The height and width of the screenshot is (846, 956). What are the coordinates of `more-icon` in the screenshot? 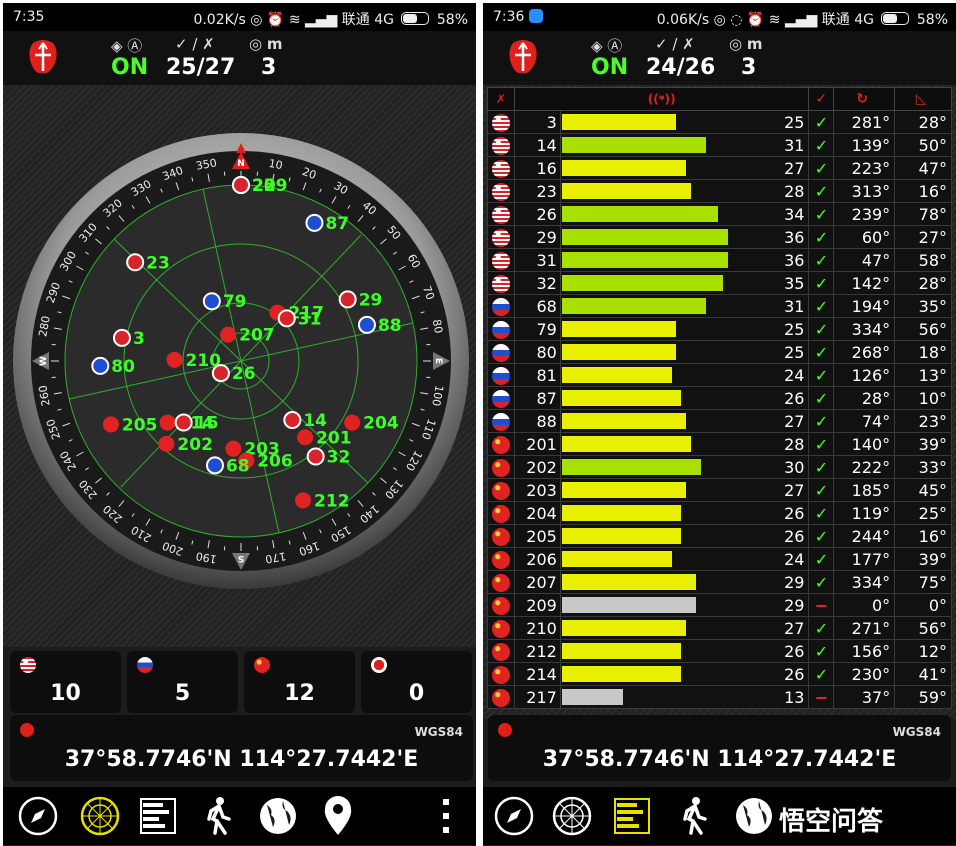 It's located at (446, 816).